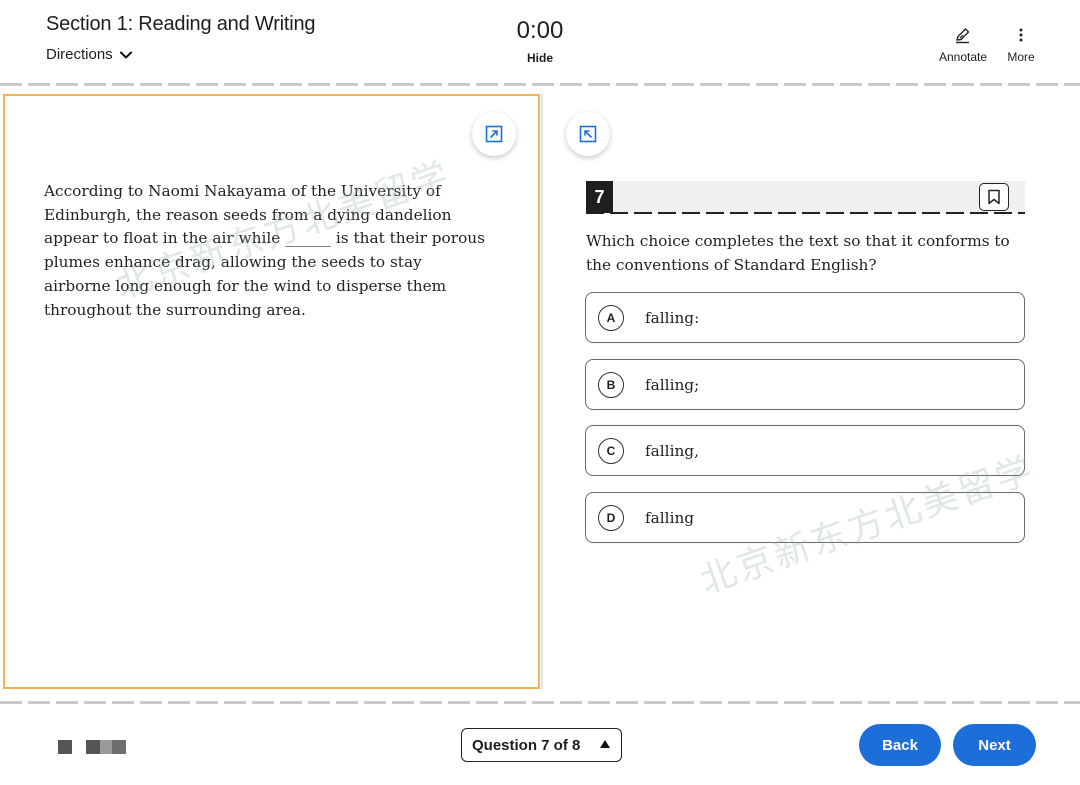 The width and height of the screenshot is (1080, 785). What do you see at coordinates (611, 384) in the screenshot?
I see `choice-letter: B` at bounding box center [611, 384].